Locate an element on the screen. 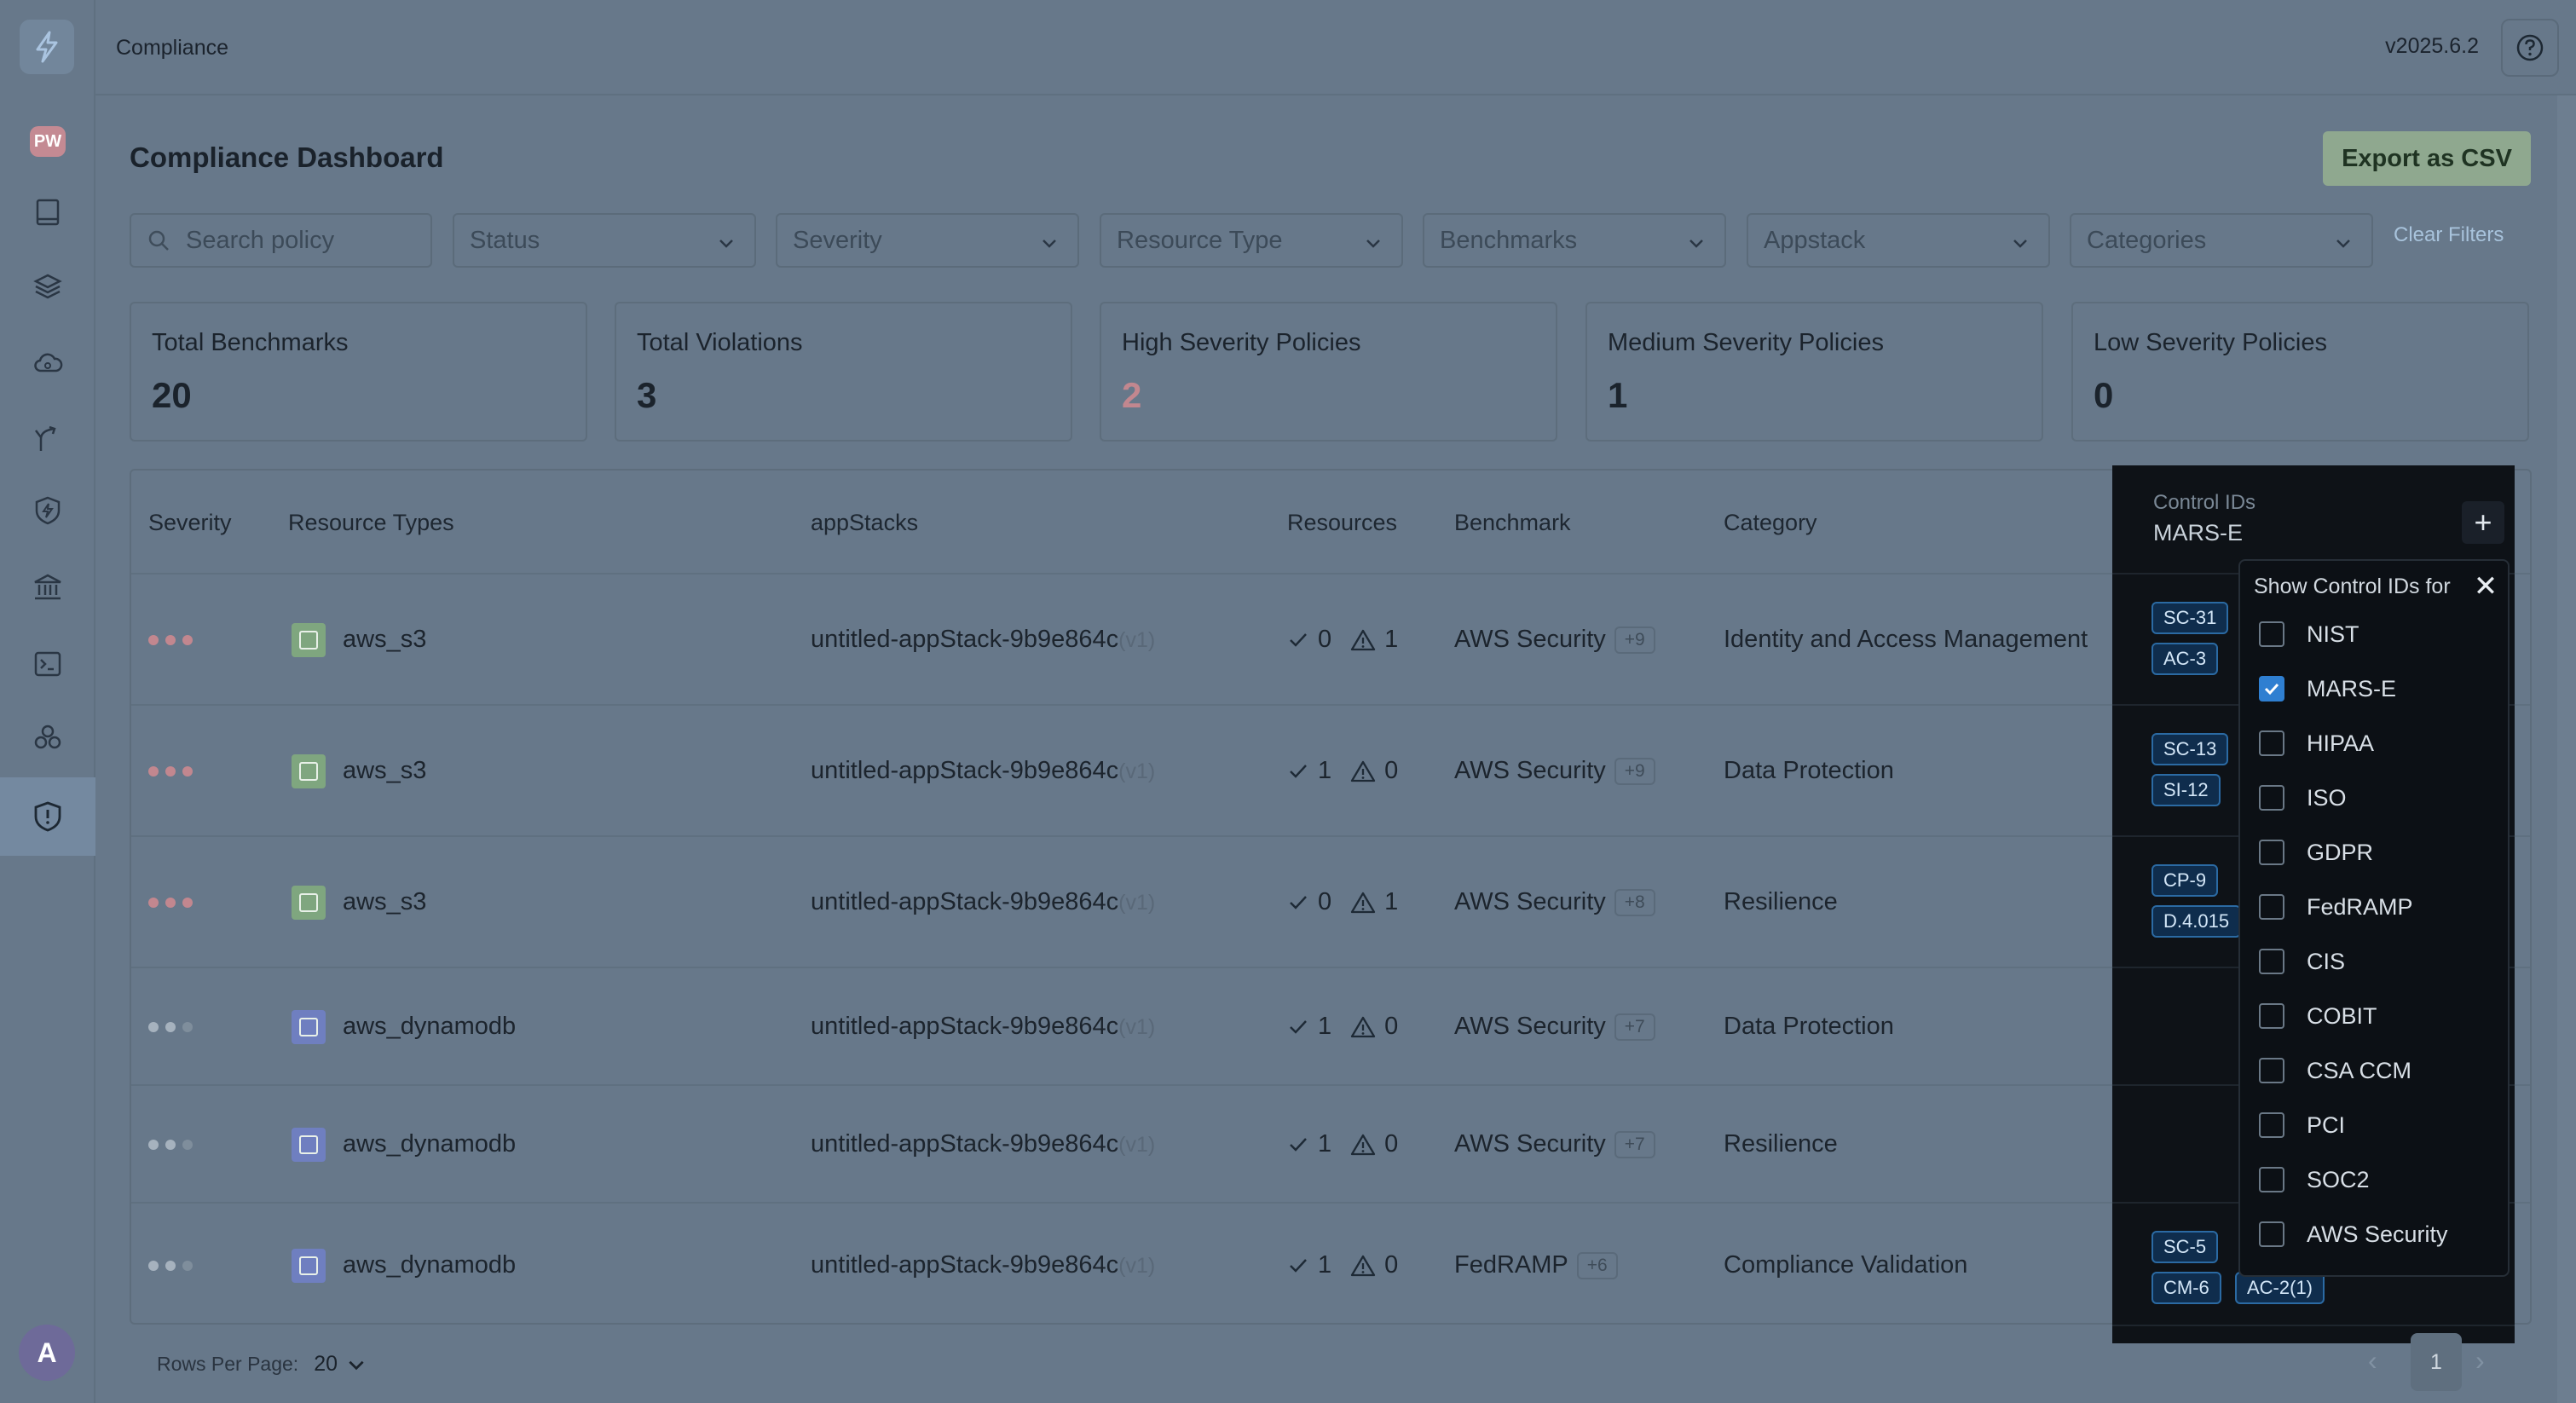 The height and width of the screenshot is (1403, 2576). control-id-option: NIST is located at coordinates (2309, 634).